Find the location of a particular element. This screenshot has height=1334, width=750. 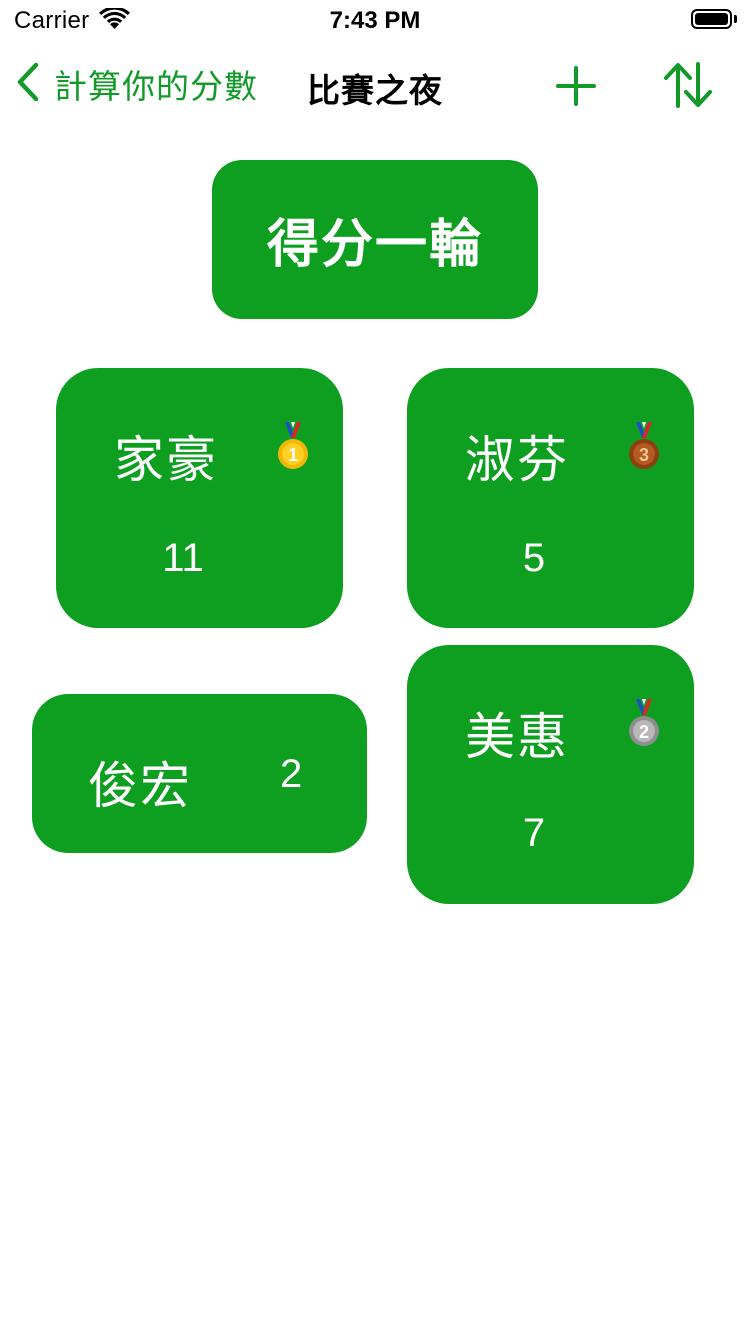

score-round-button: 得分一輪 is located at coordinates (375, 239).